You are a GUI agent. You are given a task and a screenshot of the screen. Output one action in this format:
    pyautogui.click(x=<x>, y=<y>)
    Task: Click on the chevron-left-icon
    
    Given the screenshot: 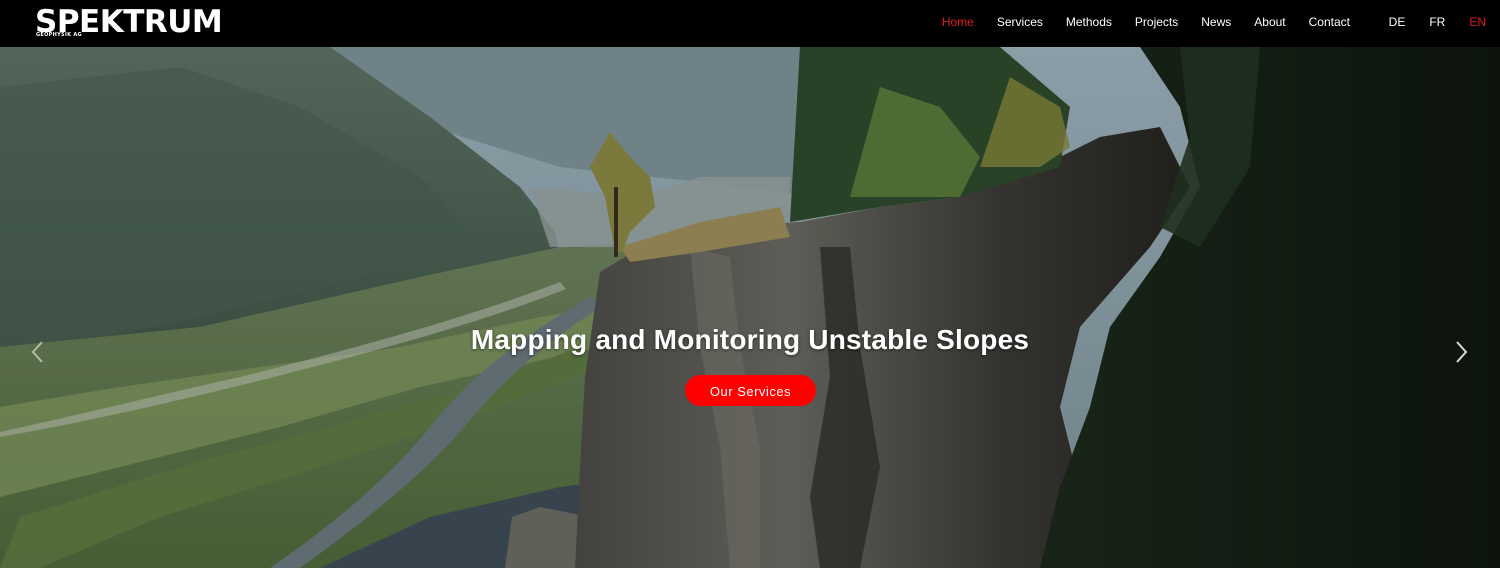 What is the action you would take?
    pyautogui.click(x=37, y=352)
    